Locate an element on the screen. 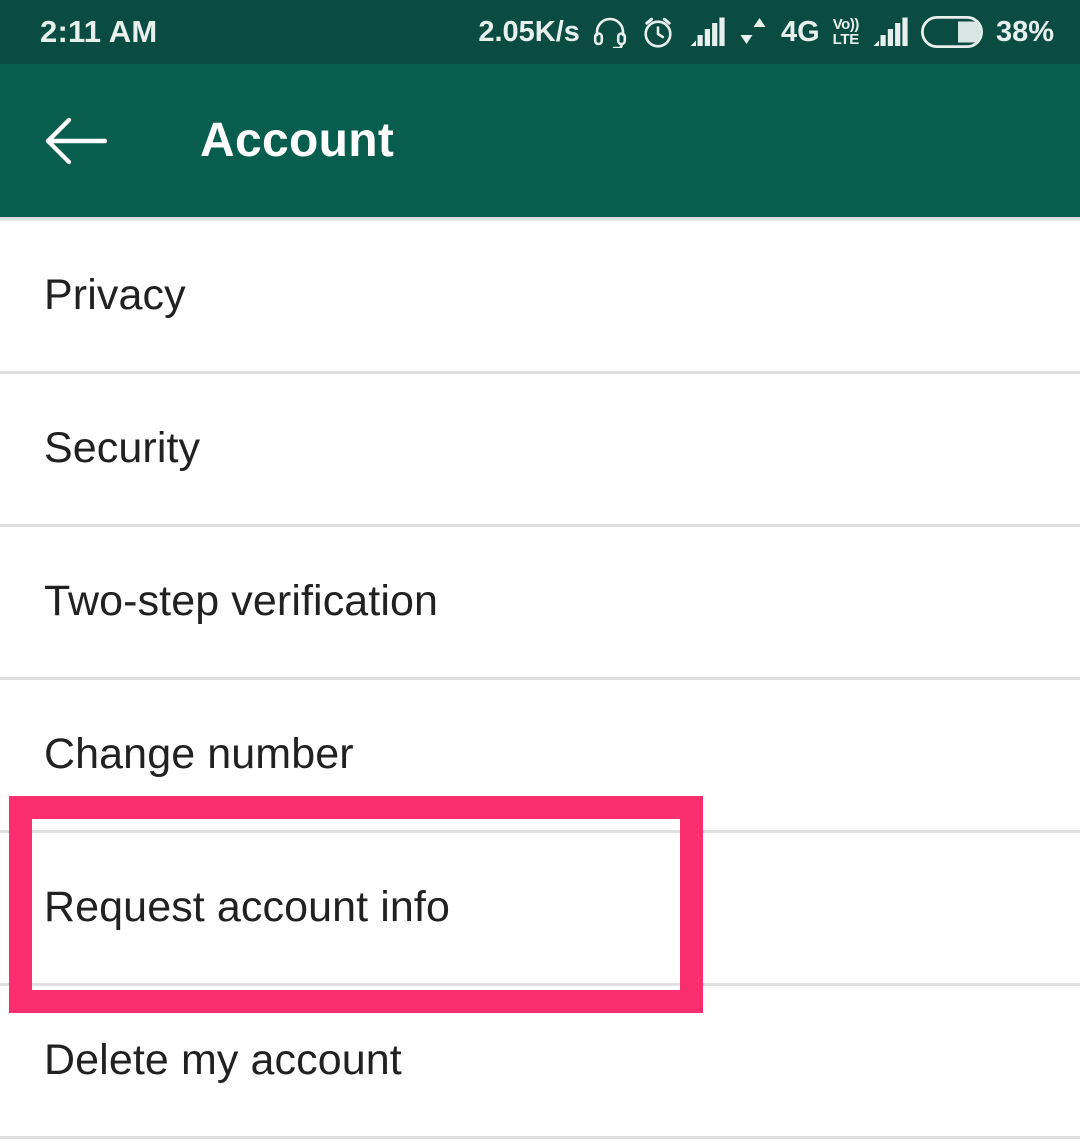  status-bar-indicators: 2.05K/s 4G Vo)) LTE 38% is located at coordinates (766, 32).